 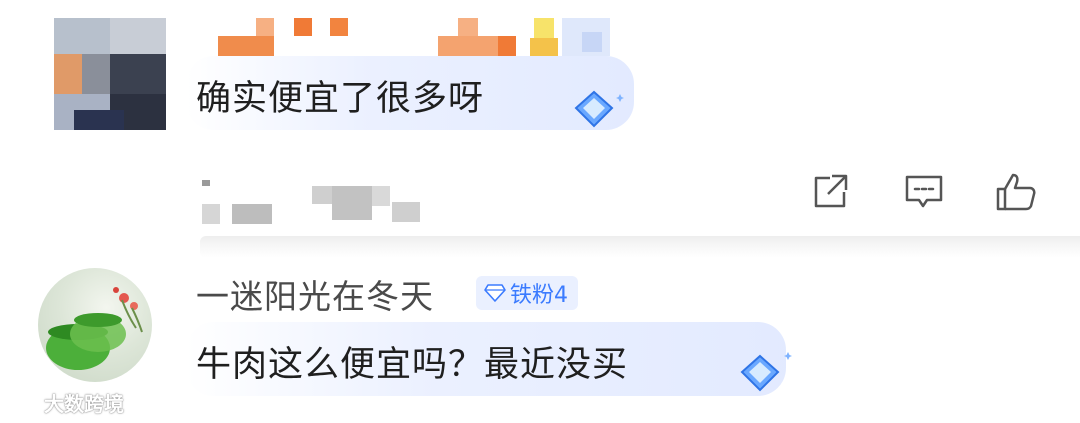 I want to click on fan-diamond-icon, so click(x=495, y=293).